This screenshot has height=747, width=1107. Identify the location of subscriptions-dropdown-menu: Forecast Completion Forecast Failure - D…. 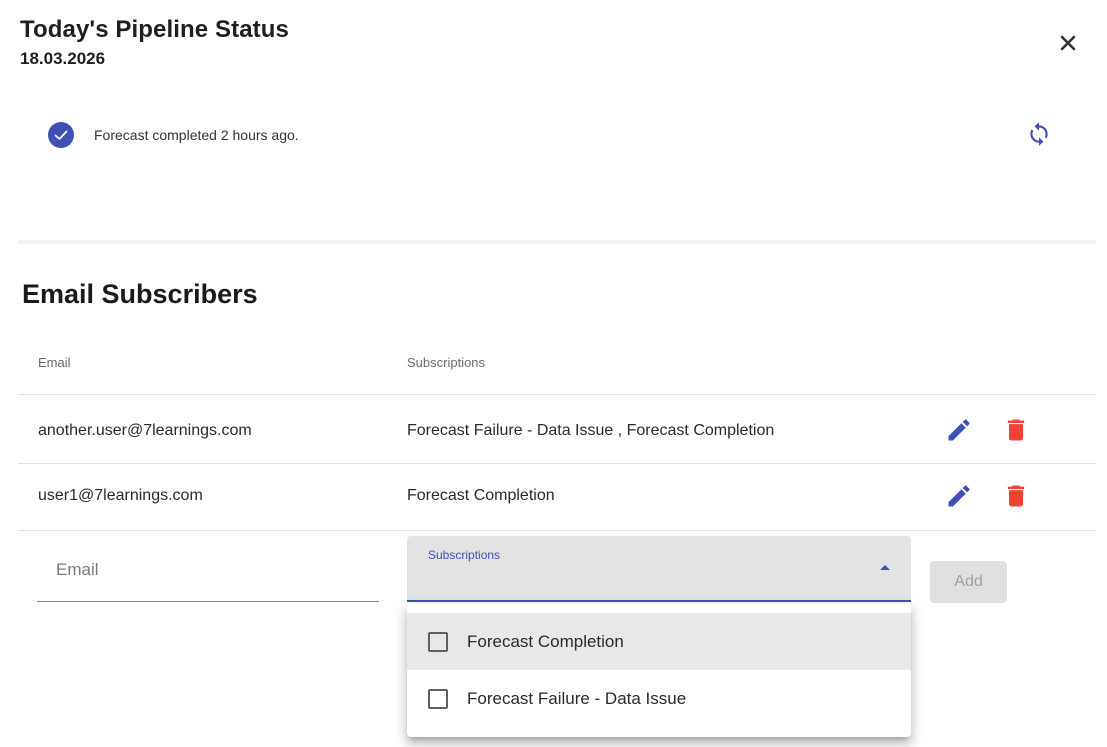
(659, 670).